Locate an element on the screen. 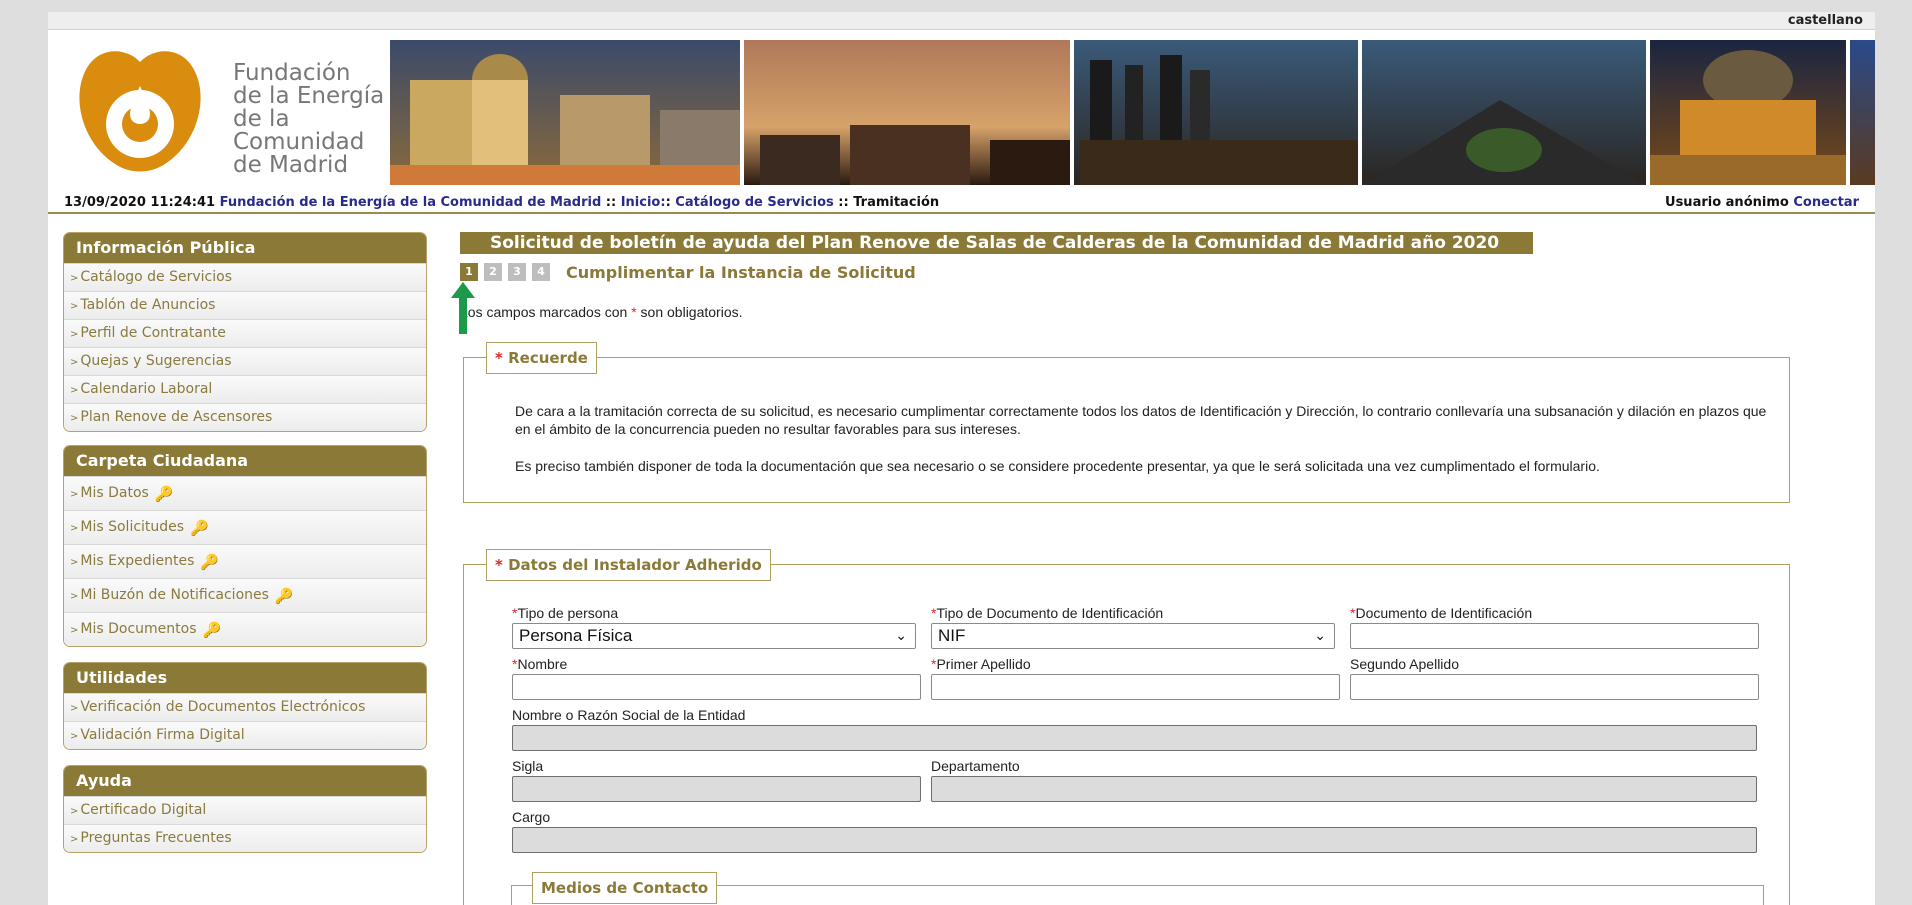 The width and height of the screenshot is (1912, 905). breadcrumb-inicio-link: Inicio: is located at coordinates (643, 202).